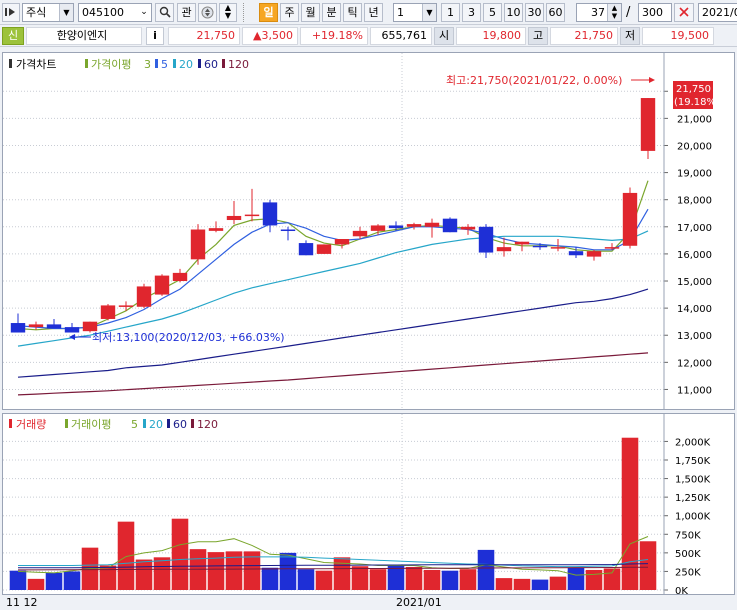 The image size is (737, 610). What do you see at coordinates (310, 12) in the screenshot?
I see `period-tab-month: 월` at bounding box center [310, 12].